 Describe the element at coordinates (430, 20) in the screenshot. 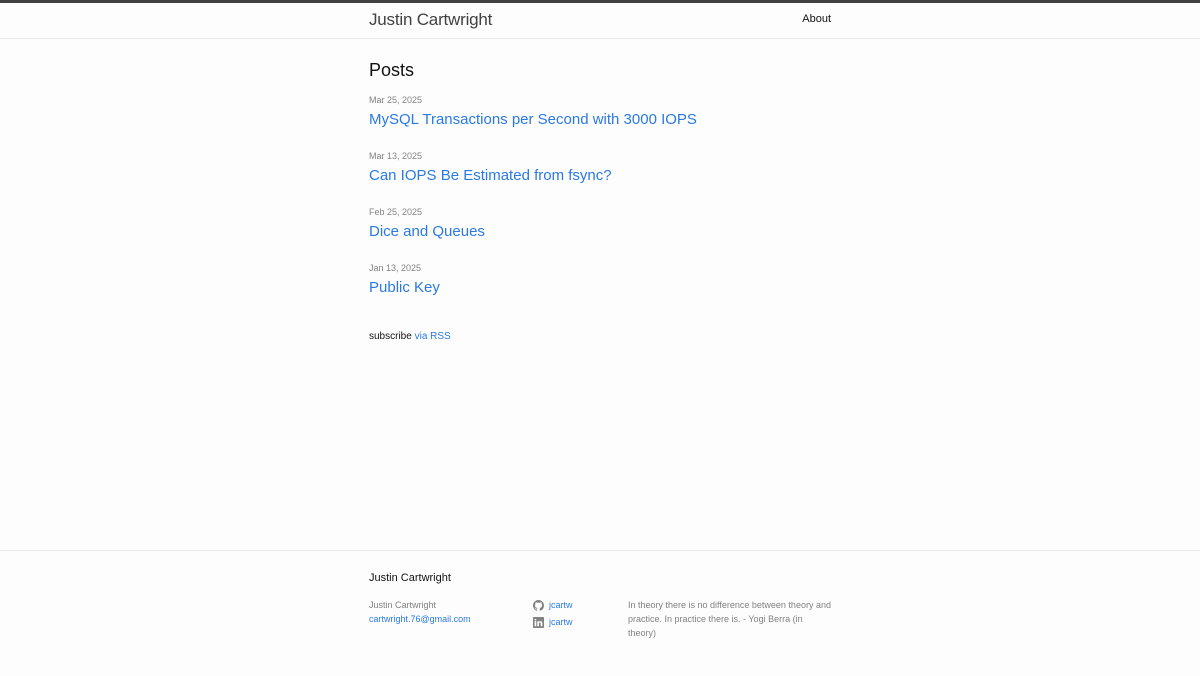

I see `site-title-link: Justin Cartwright` at that location.